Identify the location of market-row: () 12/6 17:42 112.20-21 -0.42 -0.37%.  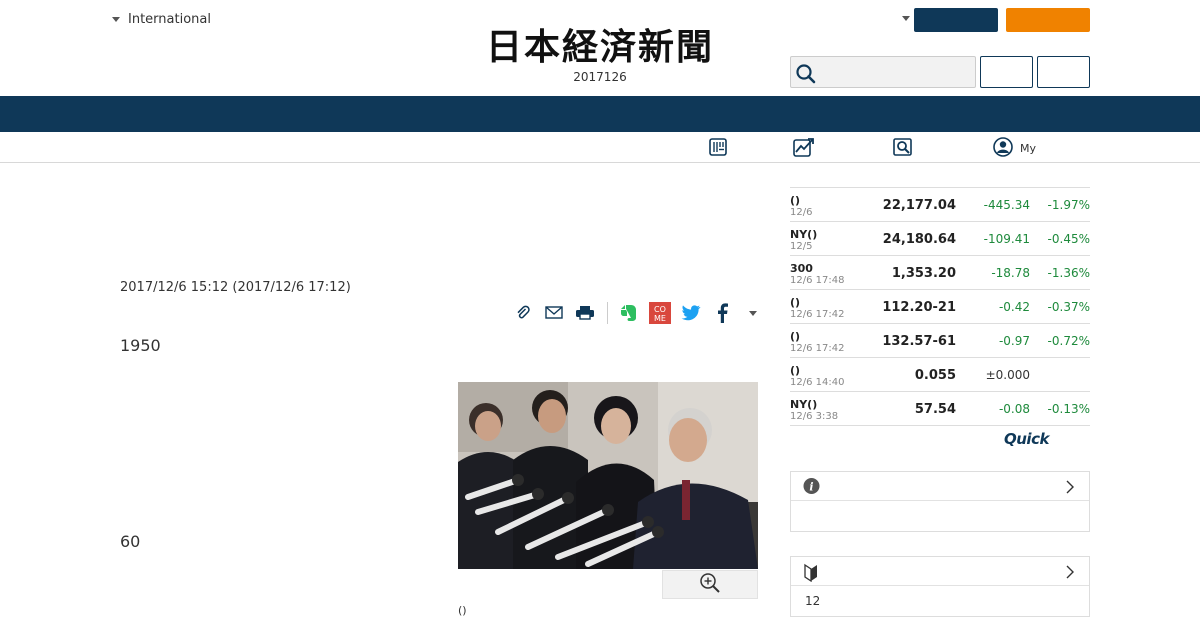
(940, 307).